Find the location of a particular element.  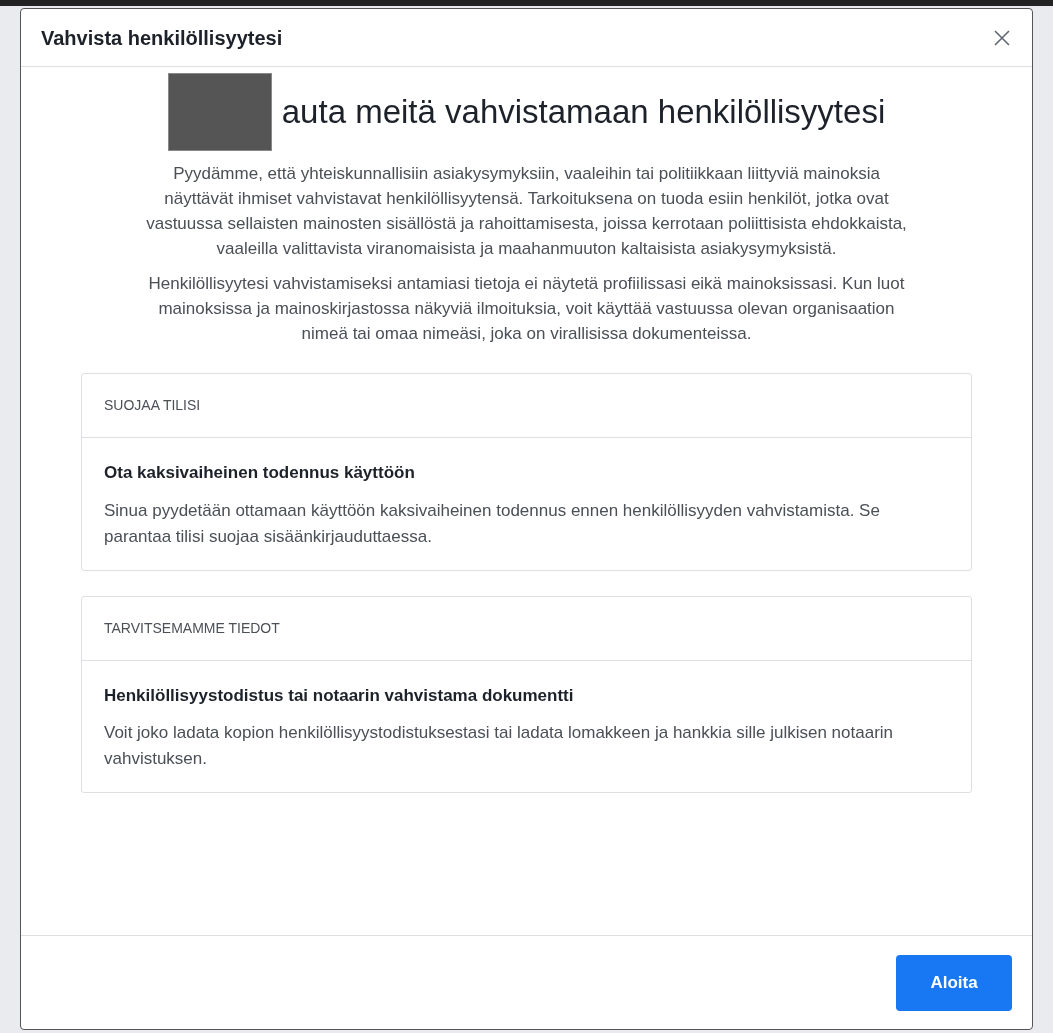

info-paragraph: Pyydämme, että yhteiskunnallisiin asiakysymyksiin, vaaleihin tai politiikkaan liittyviä mainoksia näyttävät ihmiset vahvistavat henkilöllisyytensä. Tarkoituksena on tuoda esiin henkilöt, jotka ovat vastuussa sellaisten mainosten sisällöstä ja rahoittamisesta, joissa kerrotaan poliittisista ehdokkaista, vaaleilla valittavista viranomaisista ja maahanmuuton kaltaisista asiakysymyksistä. is located at coordinates (526, 211).